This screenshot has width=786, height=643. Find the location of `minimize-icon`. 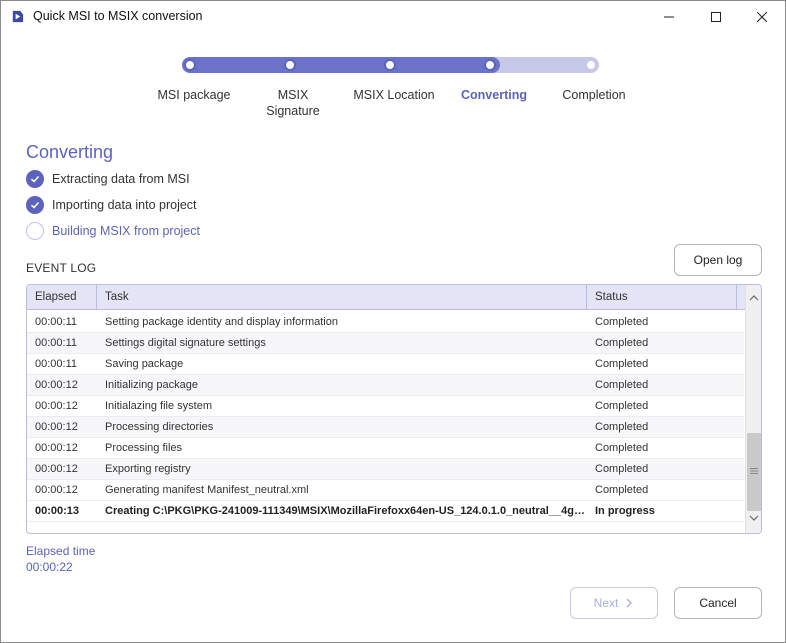

minimize-icon is located at coordinates (669, 16).